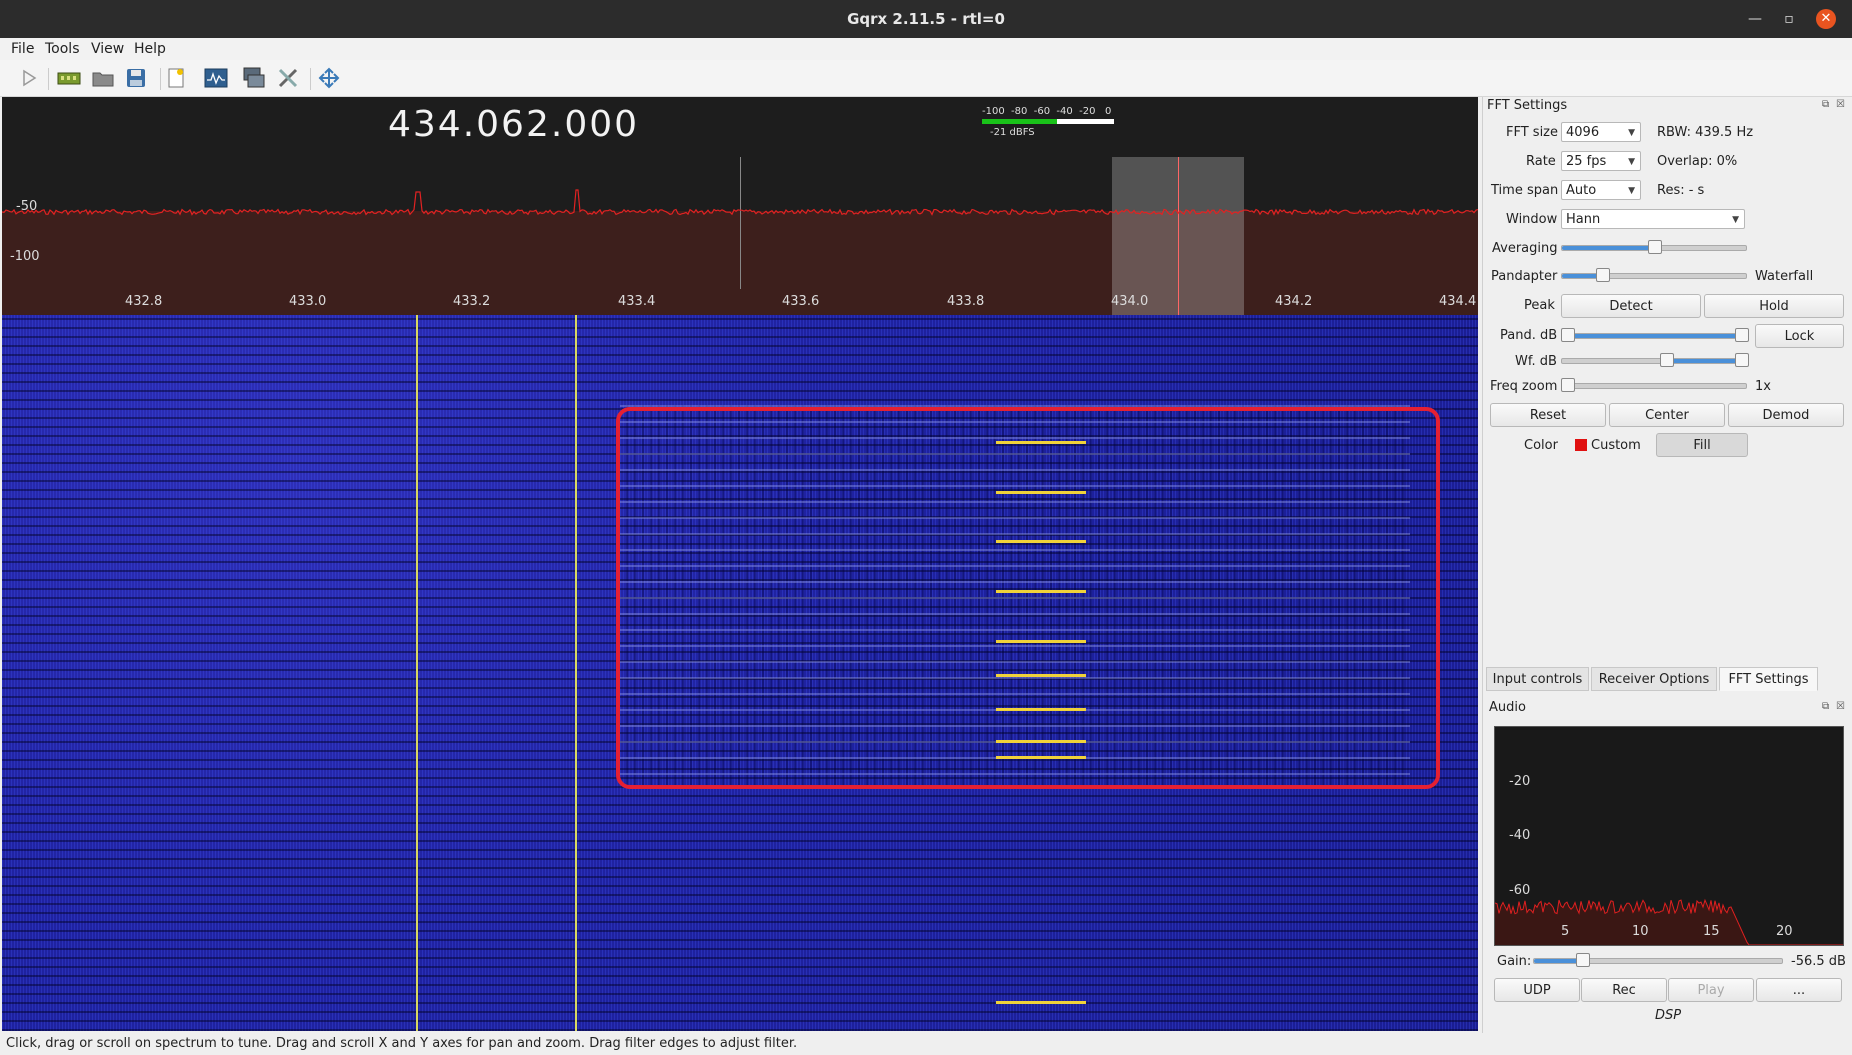 This screenshot has width=1852, height=1055. I want to click on tab-receiver-options: Receiver Options, so click(1654, 679).